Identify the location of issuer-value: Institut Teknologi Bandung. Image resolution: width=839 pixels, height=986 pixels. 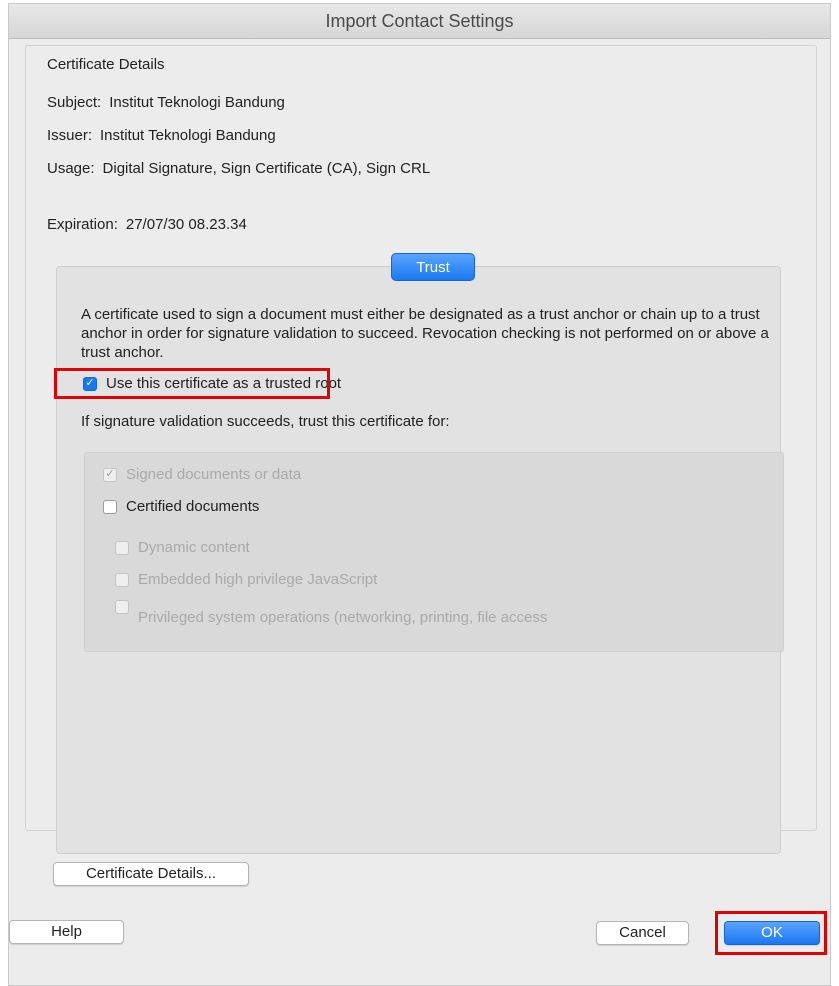
(188, 135).